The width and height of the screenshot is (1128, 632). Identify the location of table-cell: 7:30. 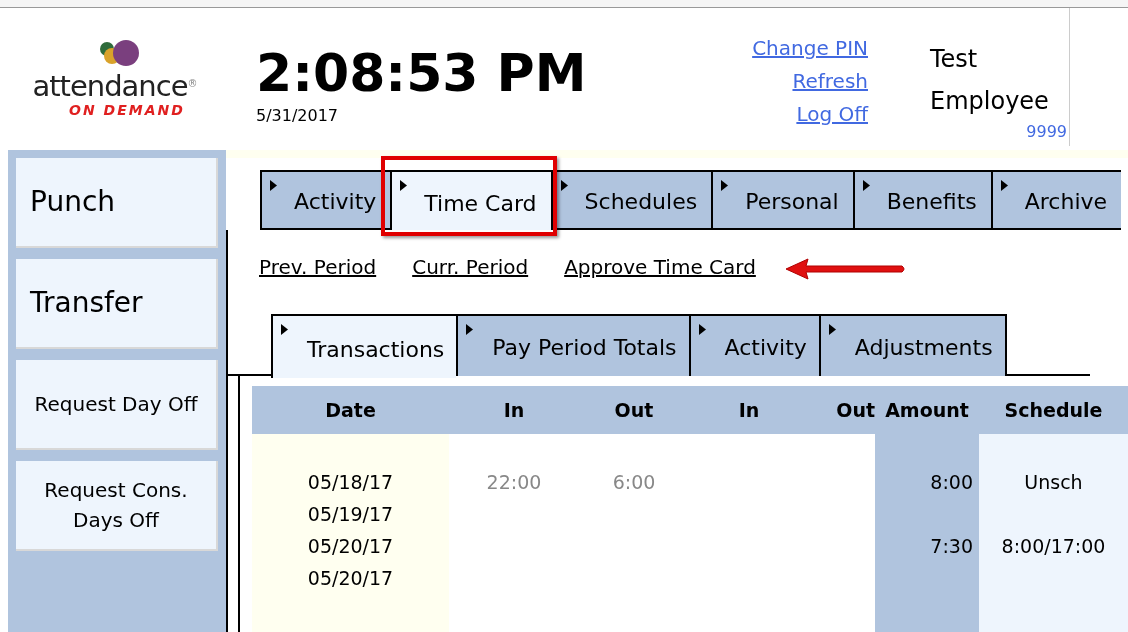
(951, 546).